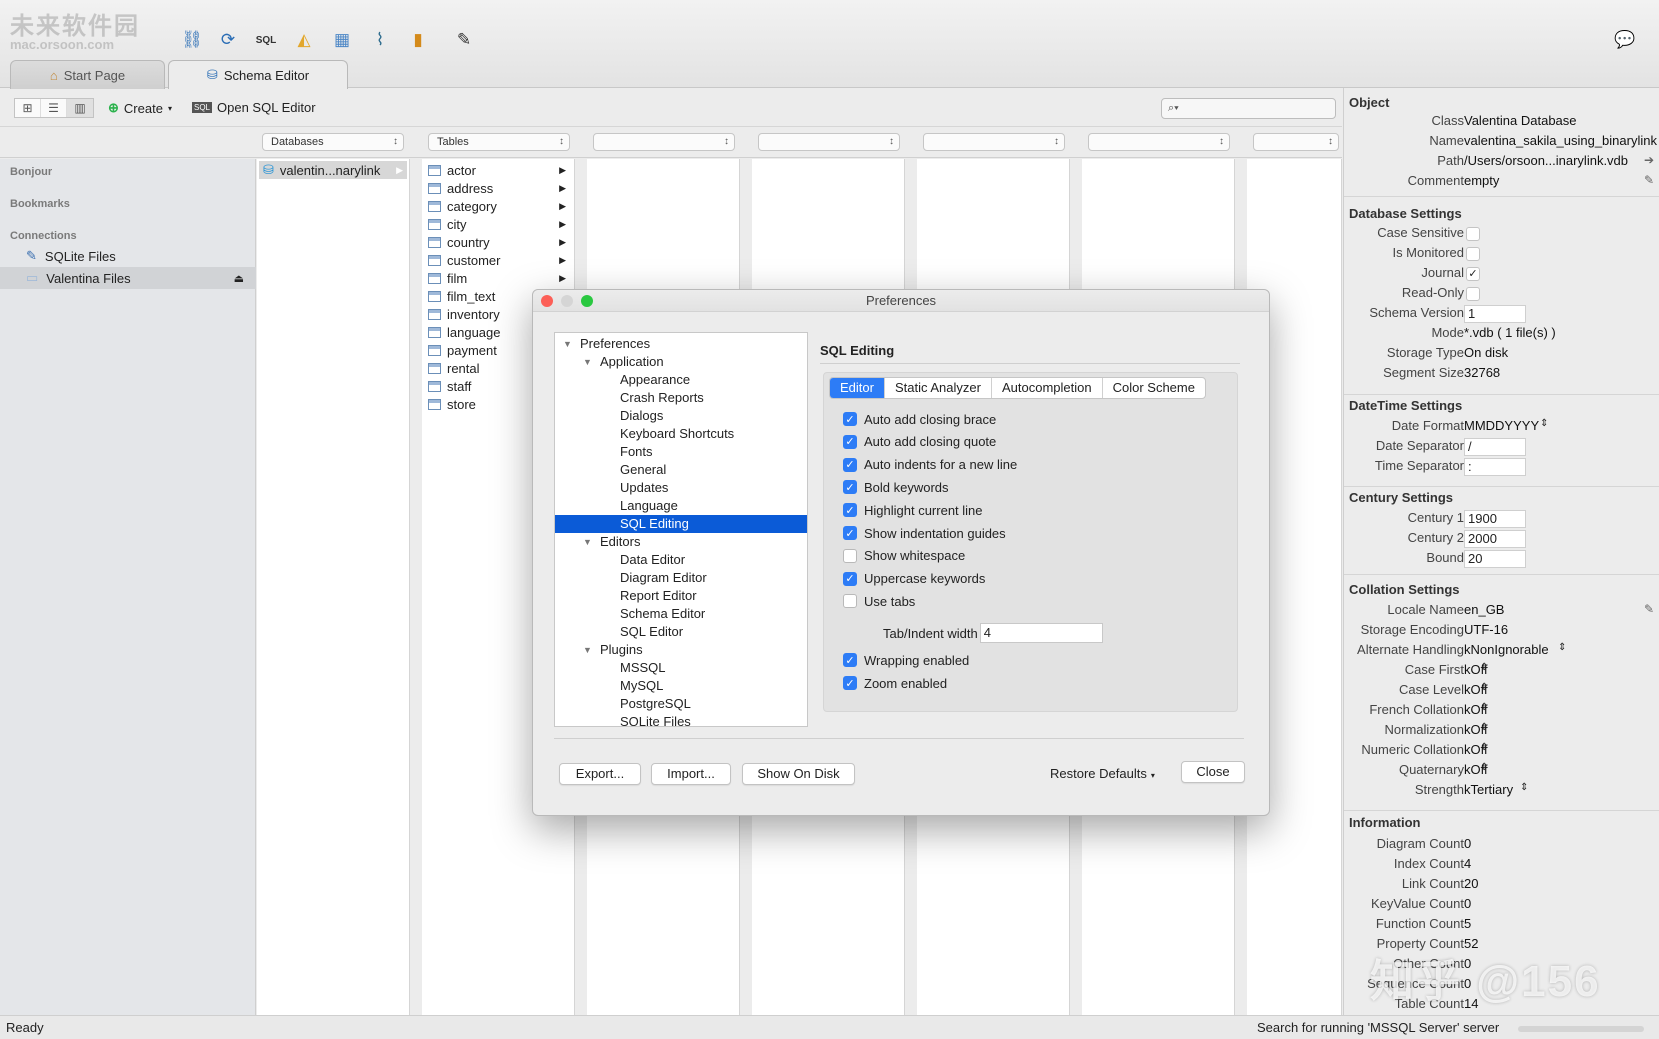  I want to click on tree-item: Appearance, so click(681, 380).